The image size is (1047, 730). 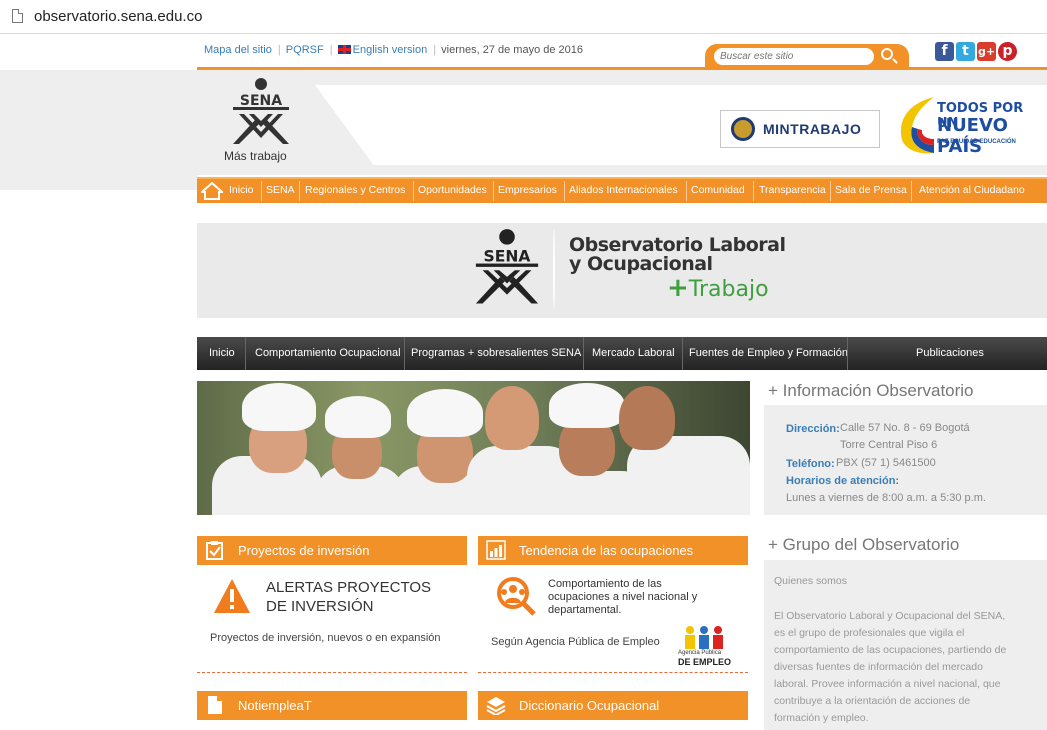 I want to click on browser-address-bar: observatorio.sena.edu.co, so click(x=523, y=17).